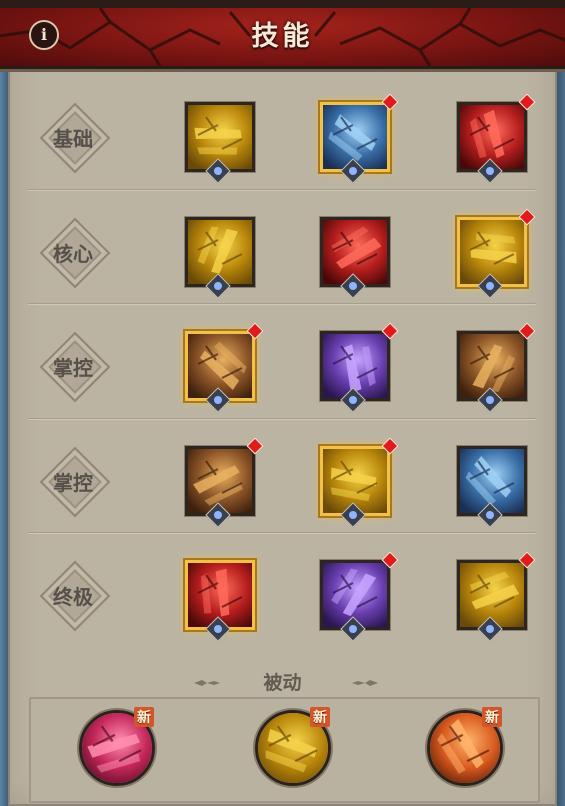 Image resolution: width=565 pixels, height=806 pixels. What do you see at coordinates (359, 367) in the screenshot?
I see `skill-purple-burst-button` at bounding box center [359, 367].